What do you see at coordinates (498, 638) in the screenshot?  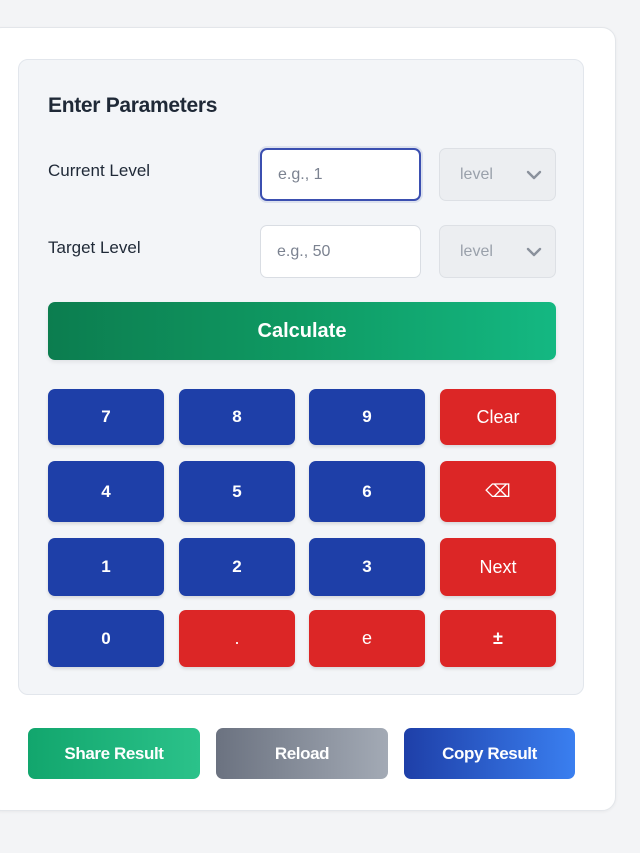 I see `plus-minus-key: ±` at bounding box center [498, 638].